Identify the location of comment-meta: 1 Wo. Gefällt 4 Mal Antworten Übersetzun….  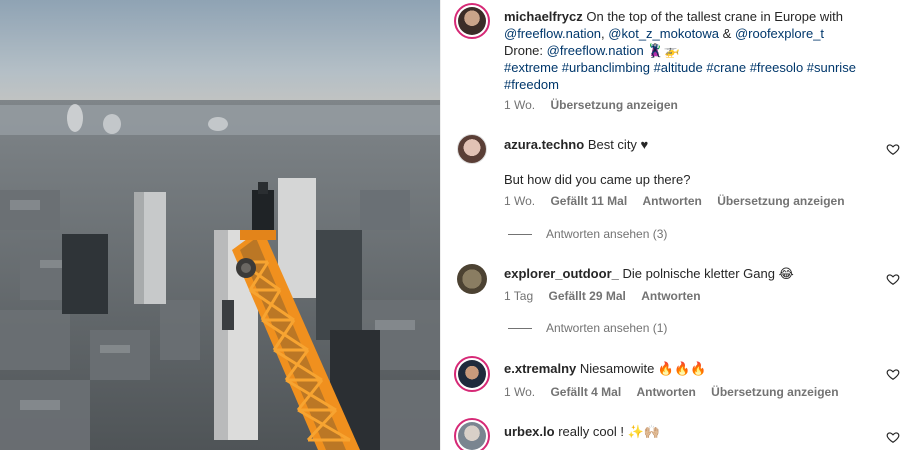
(677, 392).